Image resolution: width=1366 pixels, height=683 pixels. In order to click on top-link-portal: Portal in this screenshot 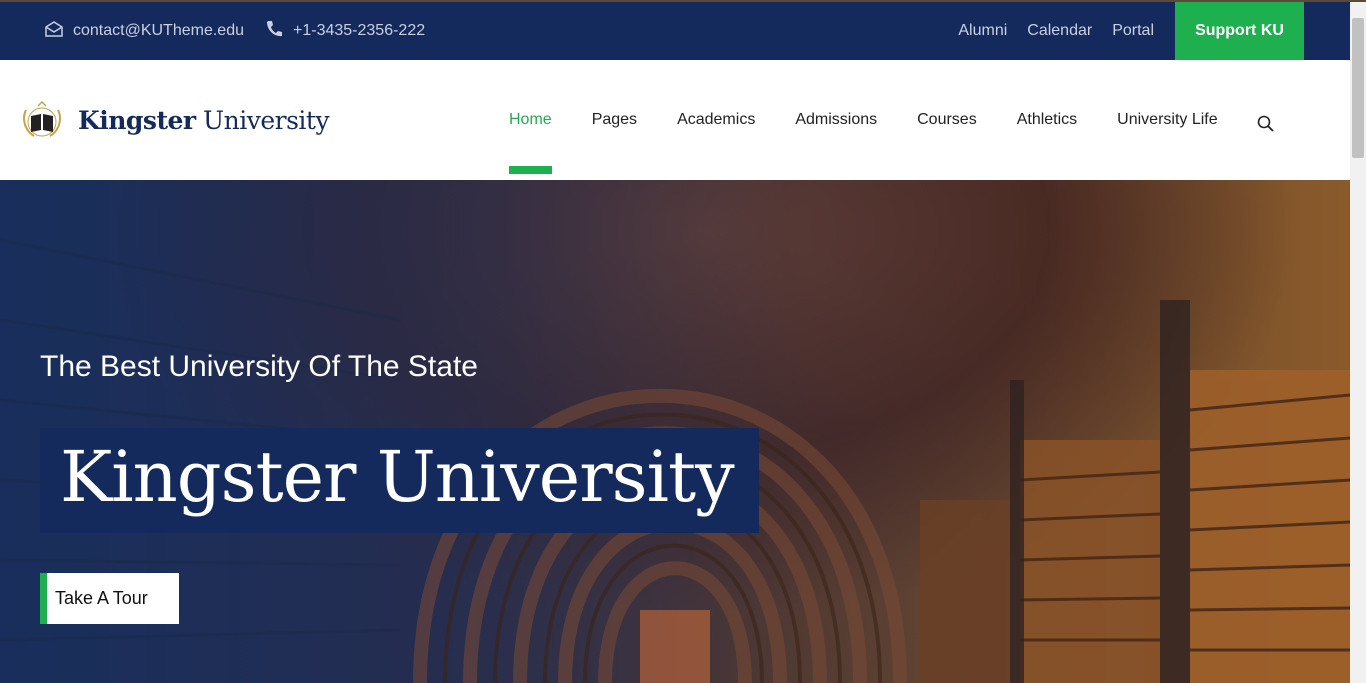, I will do `click(1133, 31)`.